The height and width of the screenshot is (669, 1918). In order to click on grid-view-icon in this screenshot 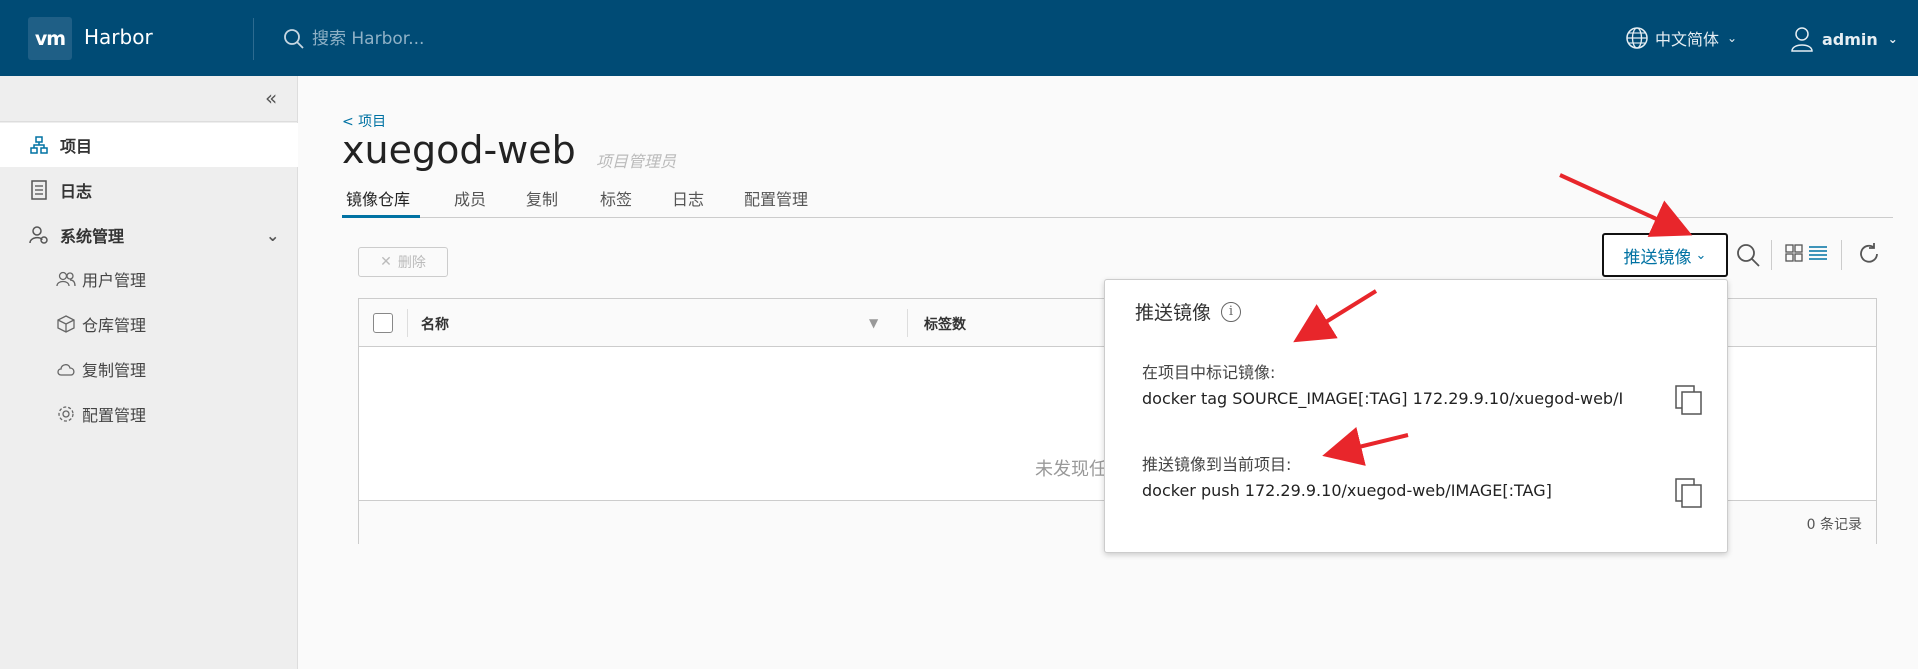, I will do `click(1794, 253)`.